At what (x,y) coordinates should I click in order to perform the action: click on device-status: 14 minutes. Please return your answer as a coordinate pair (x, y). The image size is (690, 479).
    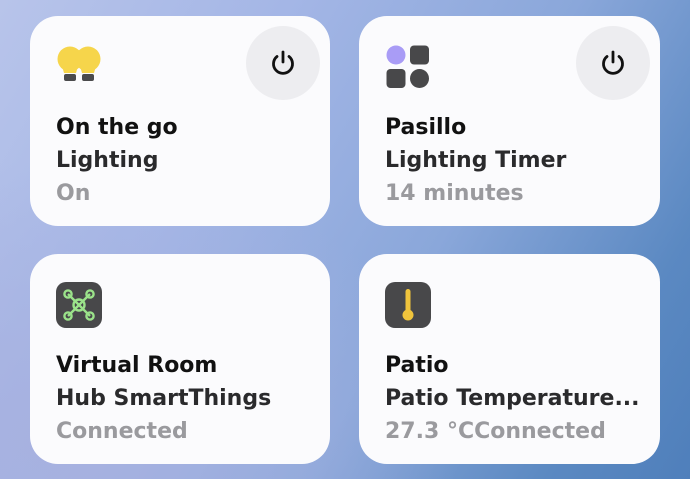
    Looking at the image, I should click on (454, 193).